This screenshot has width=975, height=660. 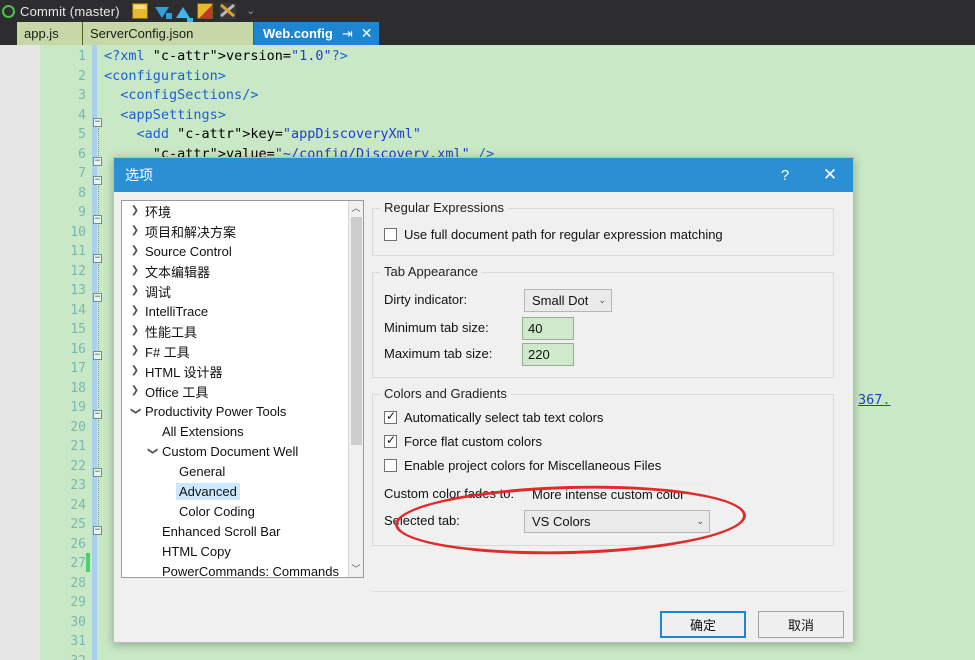 I want to click on selected-tab-combobox: VS Colors ⌄, so click(x=617, y=521).